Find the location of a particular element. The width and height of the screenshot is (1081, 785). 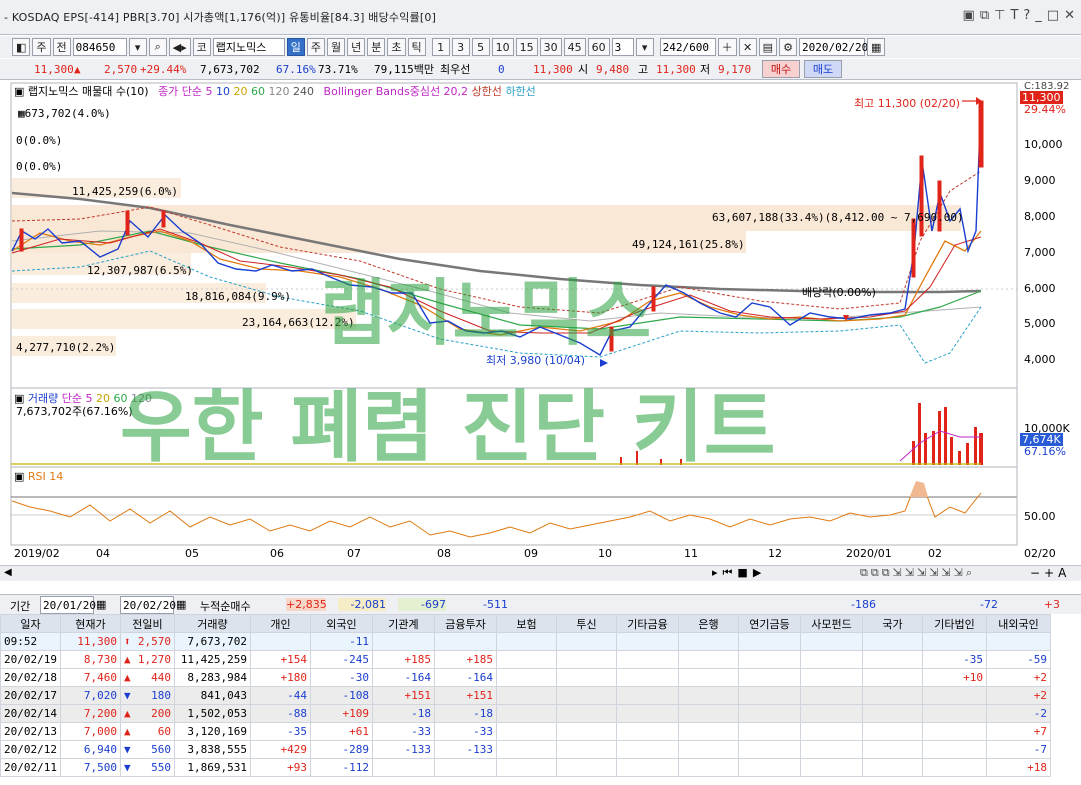

layout-icon: ◧ is located at coordinates (21, 47).